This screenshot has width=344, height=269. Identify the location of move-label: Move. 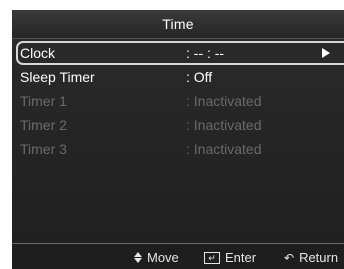
(163, 257).